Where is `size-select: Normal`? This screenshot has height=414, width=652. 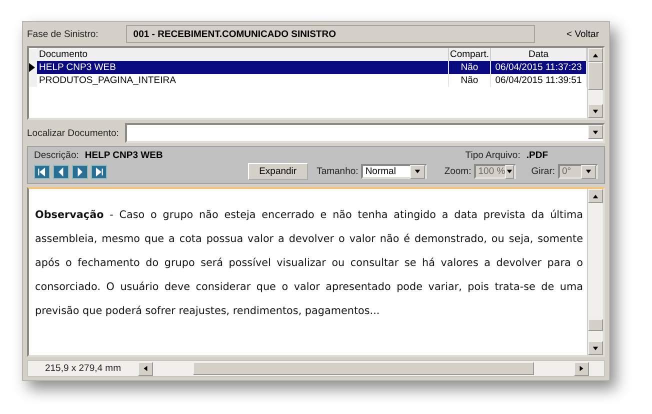
size-select: Normal is located at coordinates (394, 171).